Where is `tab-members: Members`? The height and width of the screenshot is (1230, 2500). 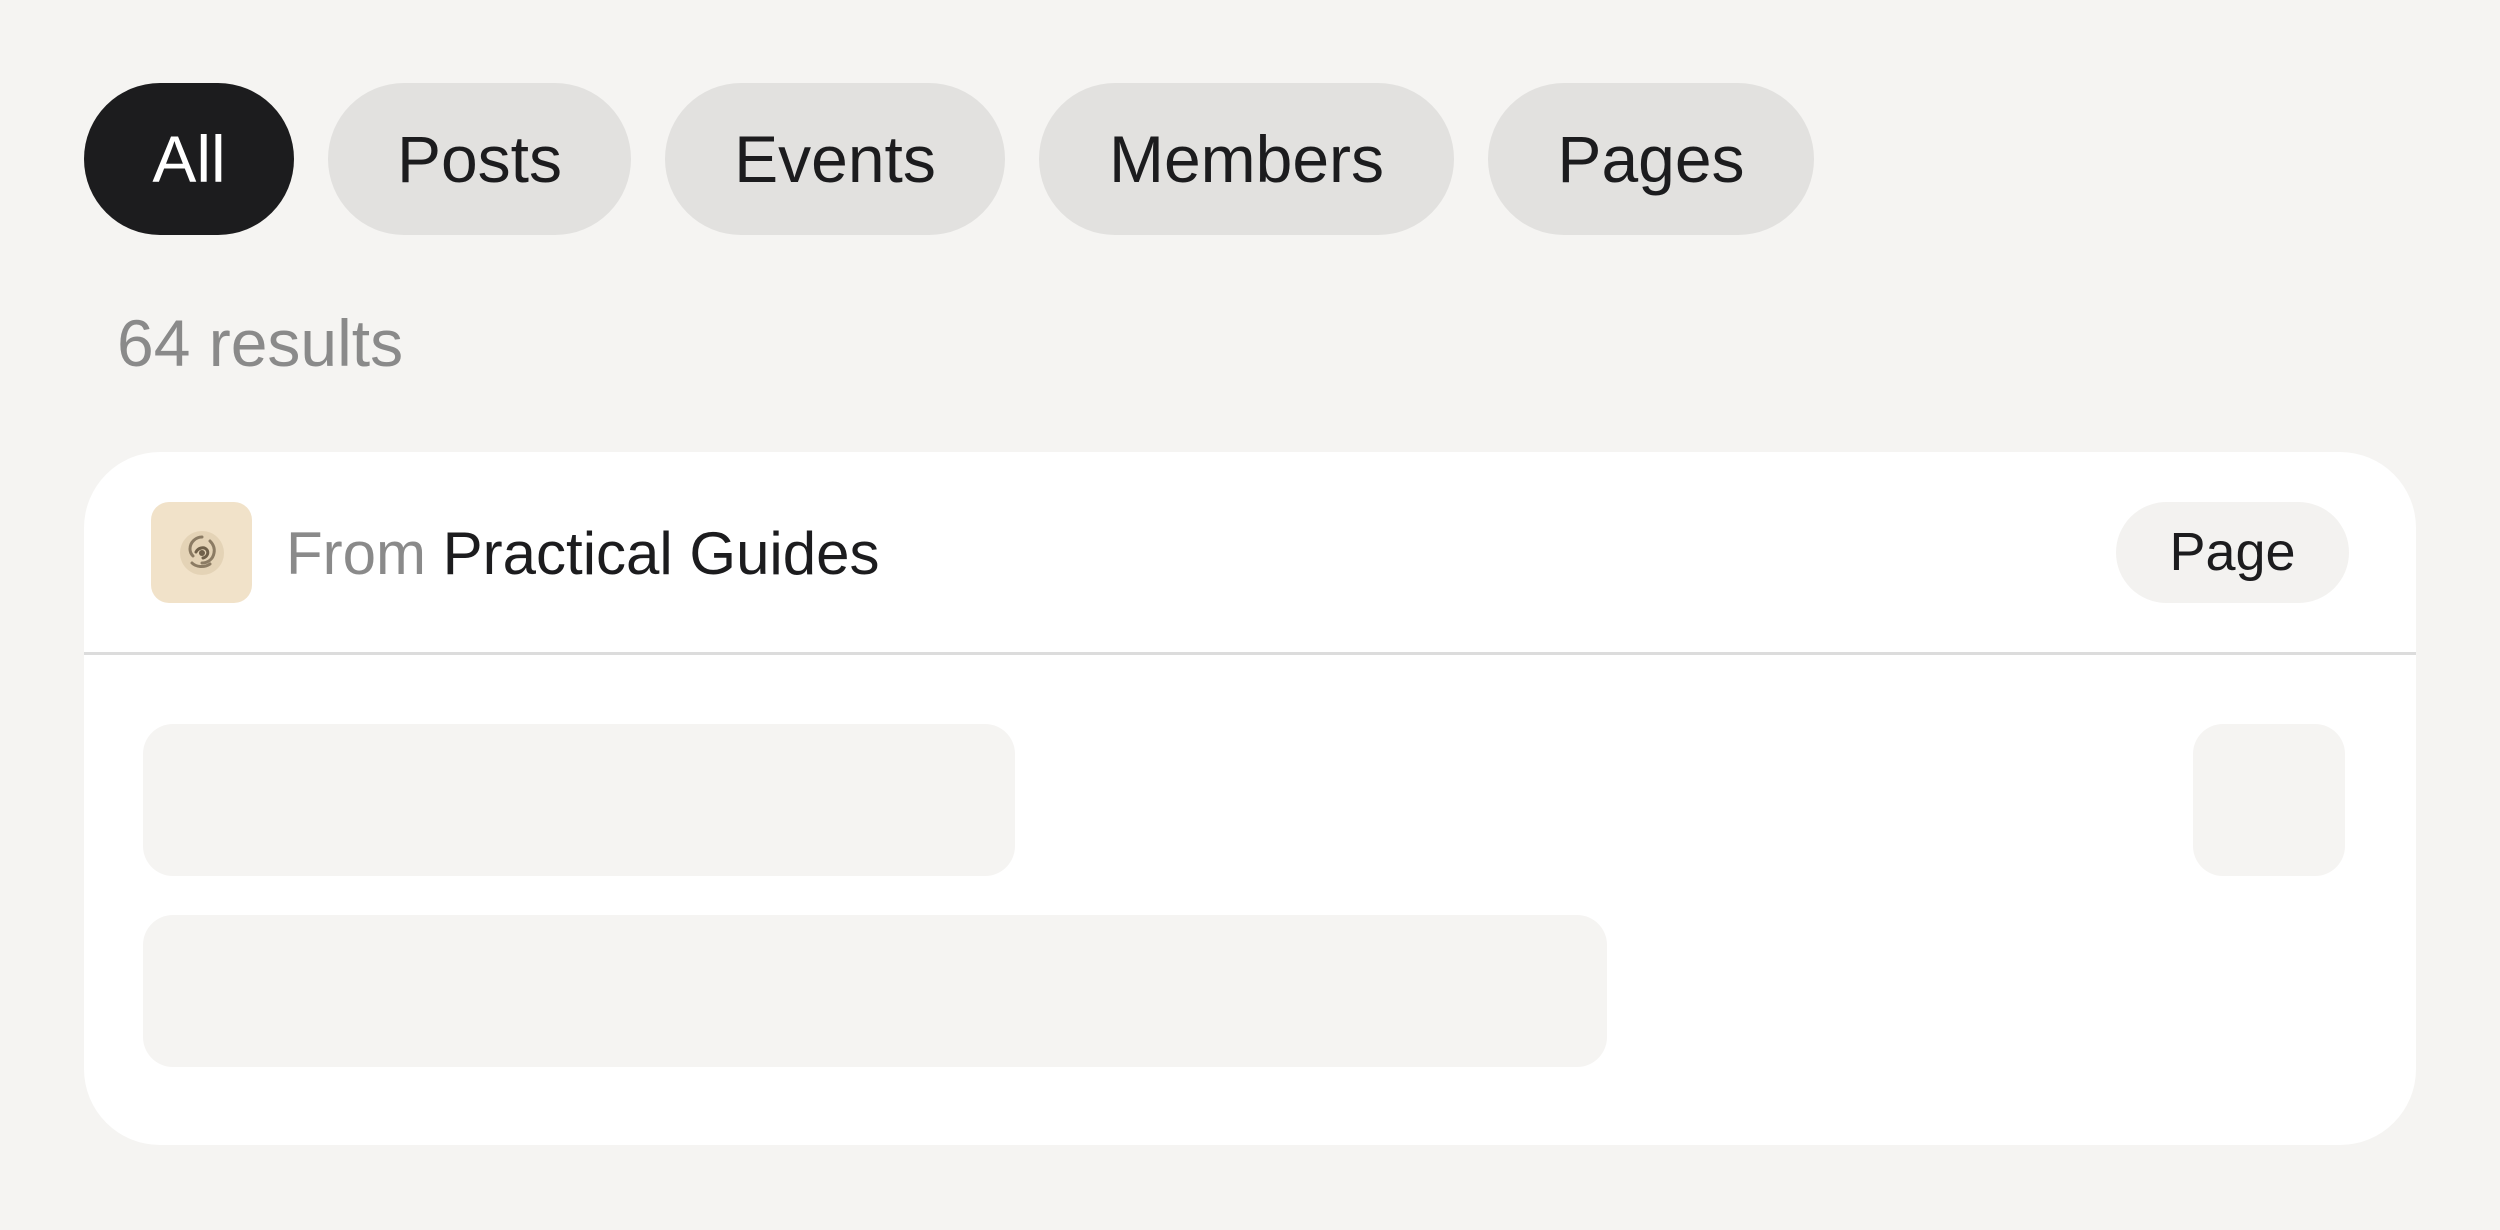 tab-members: Members is located at coordinates (1246, 159).